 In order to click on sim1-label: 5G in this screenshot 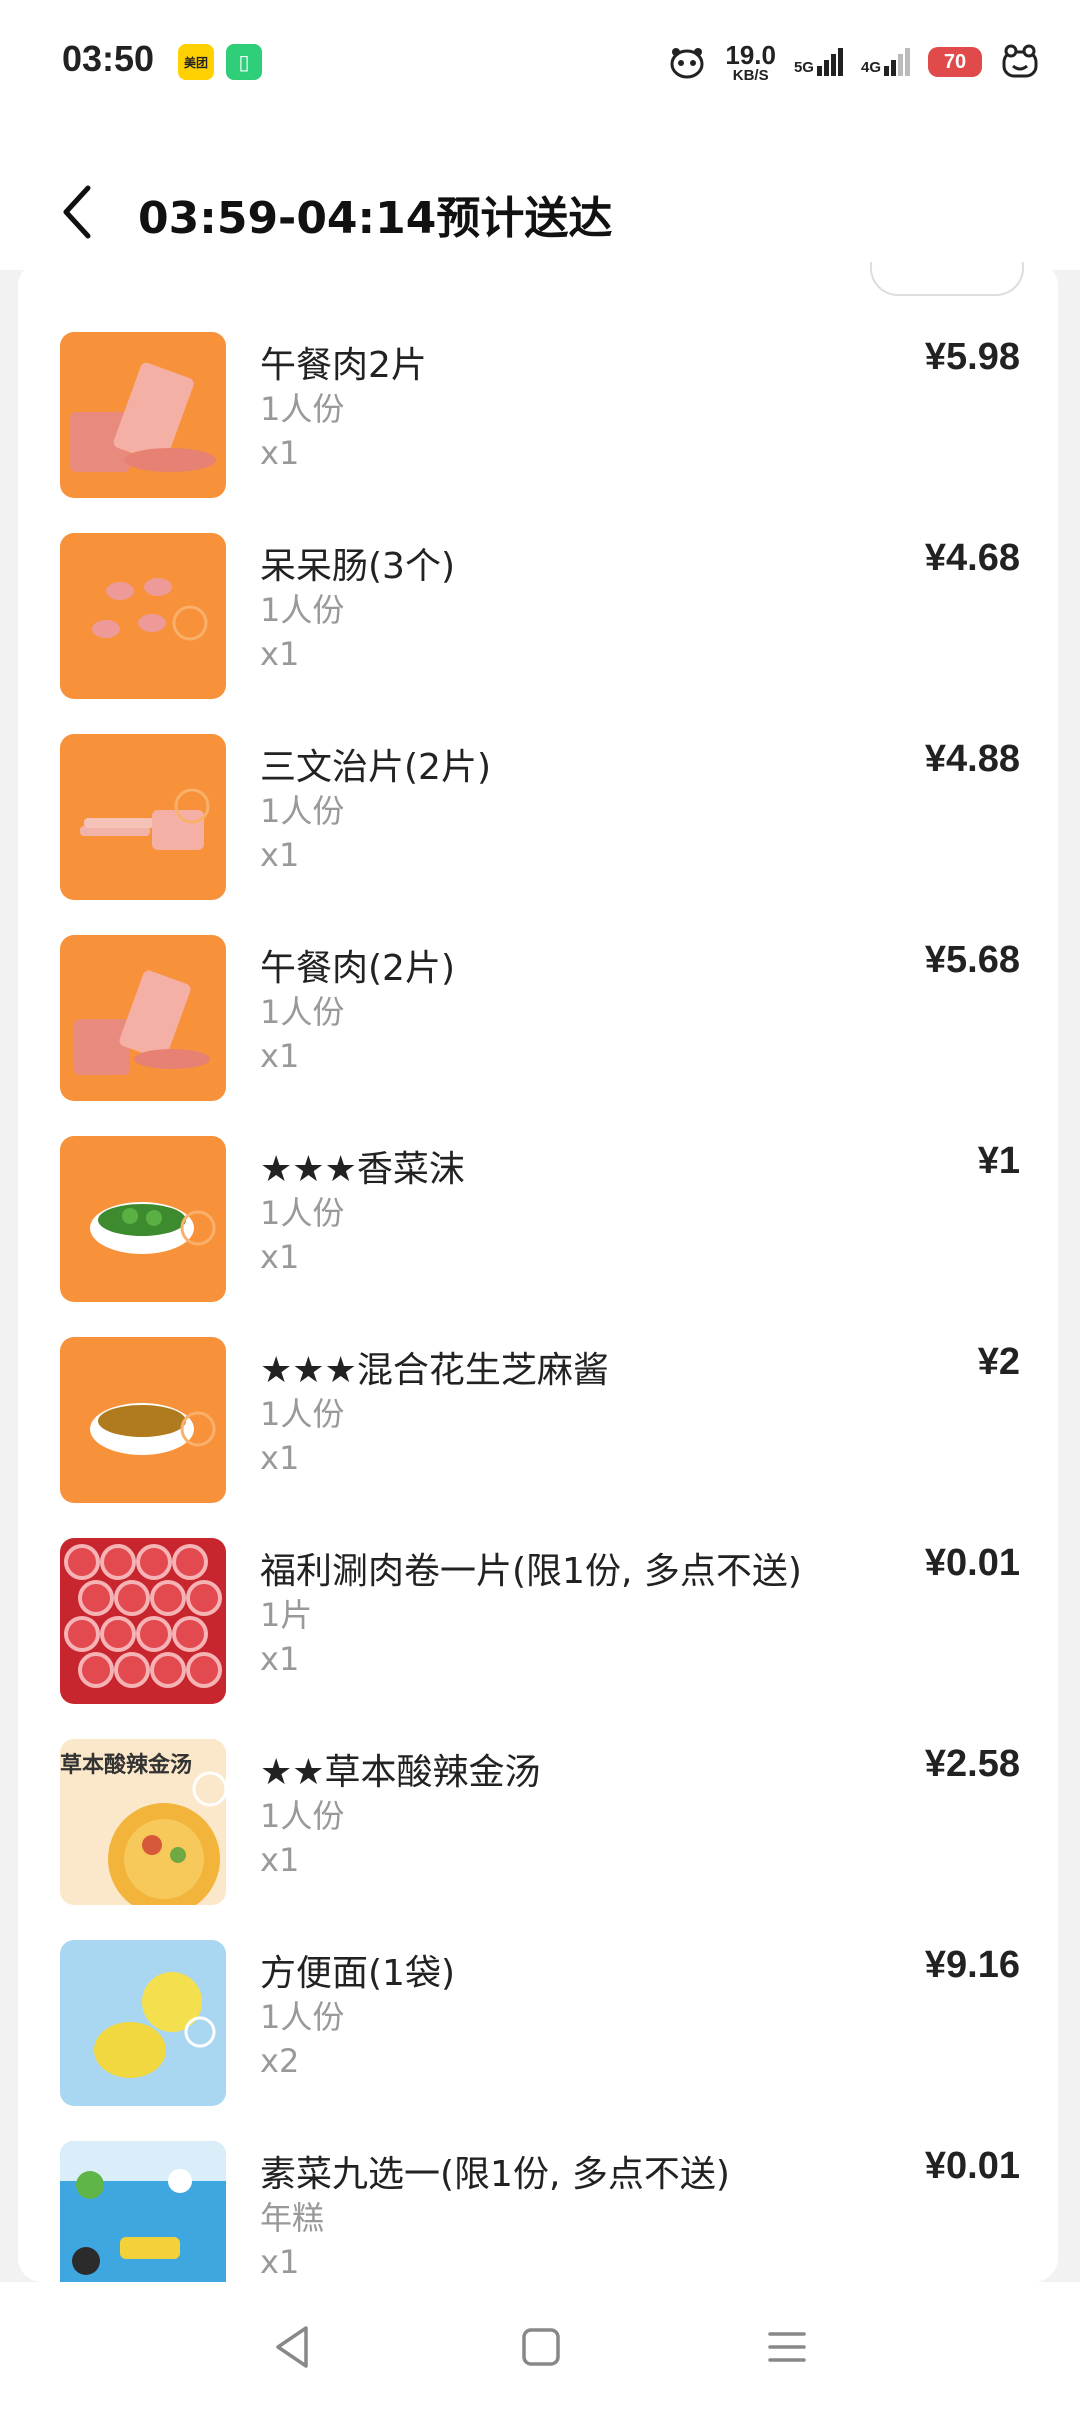, I will do `click(803, 67)`.